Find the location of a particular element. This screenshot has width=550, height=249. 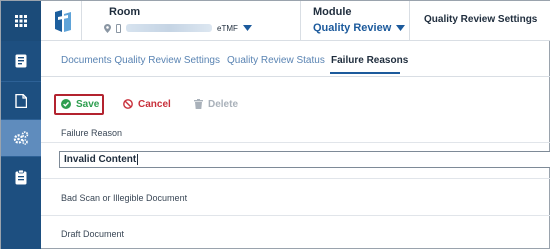

apps-button is located at coordinates (21, 21).